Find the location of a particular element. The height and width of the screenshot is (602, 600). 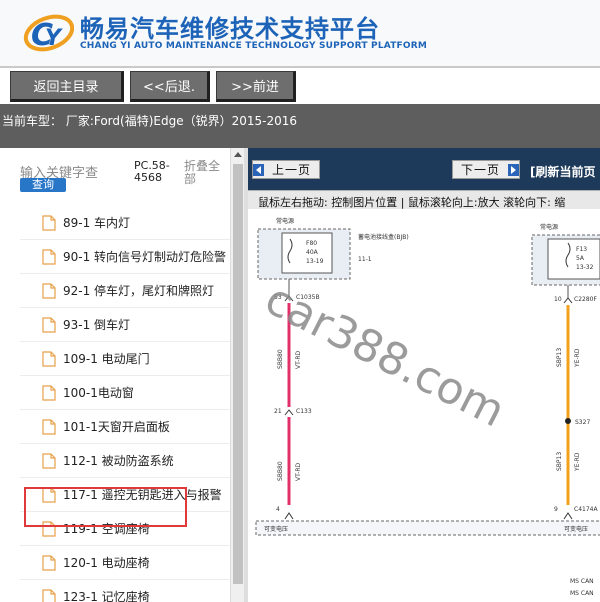

left-wire-2-color: VT-RD is located at coordinates (298, 471).